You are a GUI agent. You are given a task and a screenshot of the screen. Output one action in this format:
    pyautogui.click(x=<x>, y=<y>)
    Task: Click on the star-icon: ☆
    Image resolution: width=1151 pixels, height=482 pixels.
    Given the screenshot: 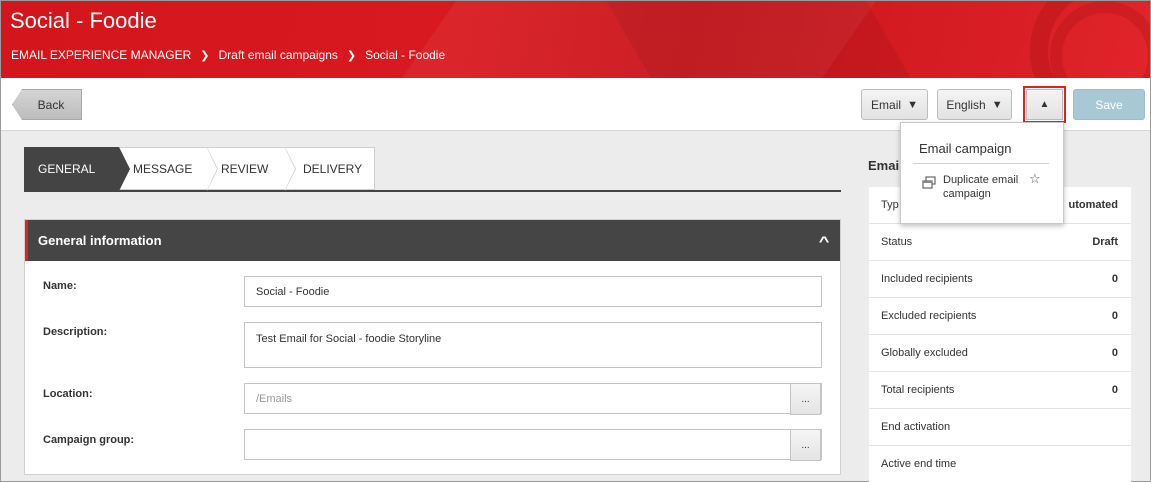 What is the action you would take?
    pyautogui.click(x=1035, y=179)
    